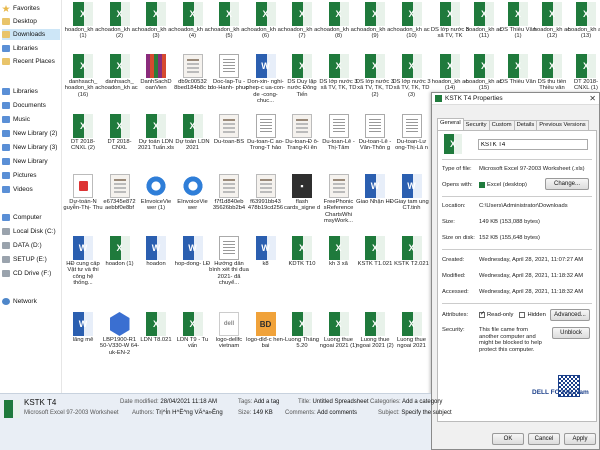  What do you see at coordinates (338, 73) in the screenshot?
I see `file-item: X DS lớp nước 3 xã TV, TK, TD` at bounding box center [338, 73].